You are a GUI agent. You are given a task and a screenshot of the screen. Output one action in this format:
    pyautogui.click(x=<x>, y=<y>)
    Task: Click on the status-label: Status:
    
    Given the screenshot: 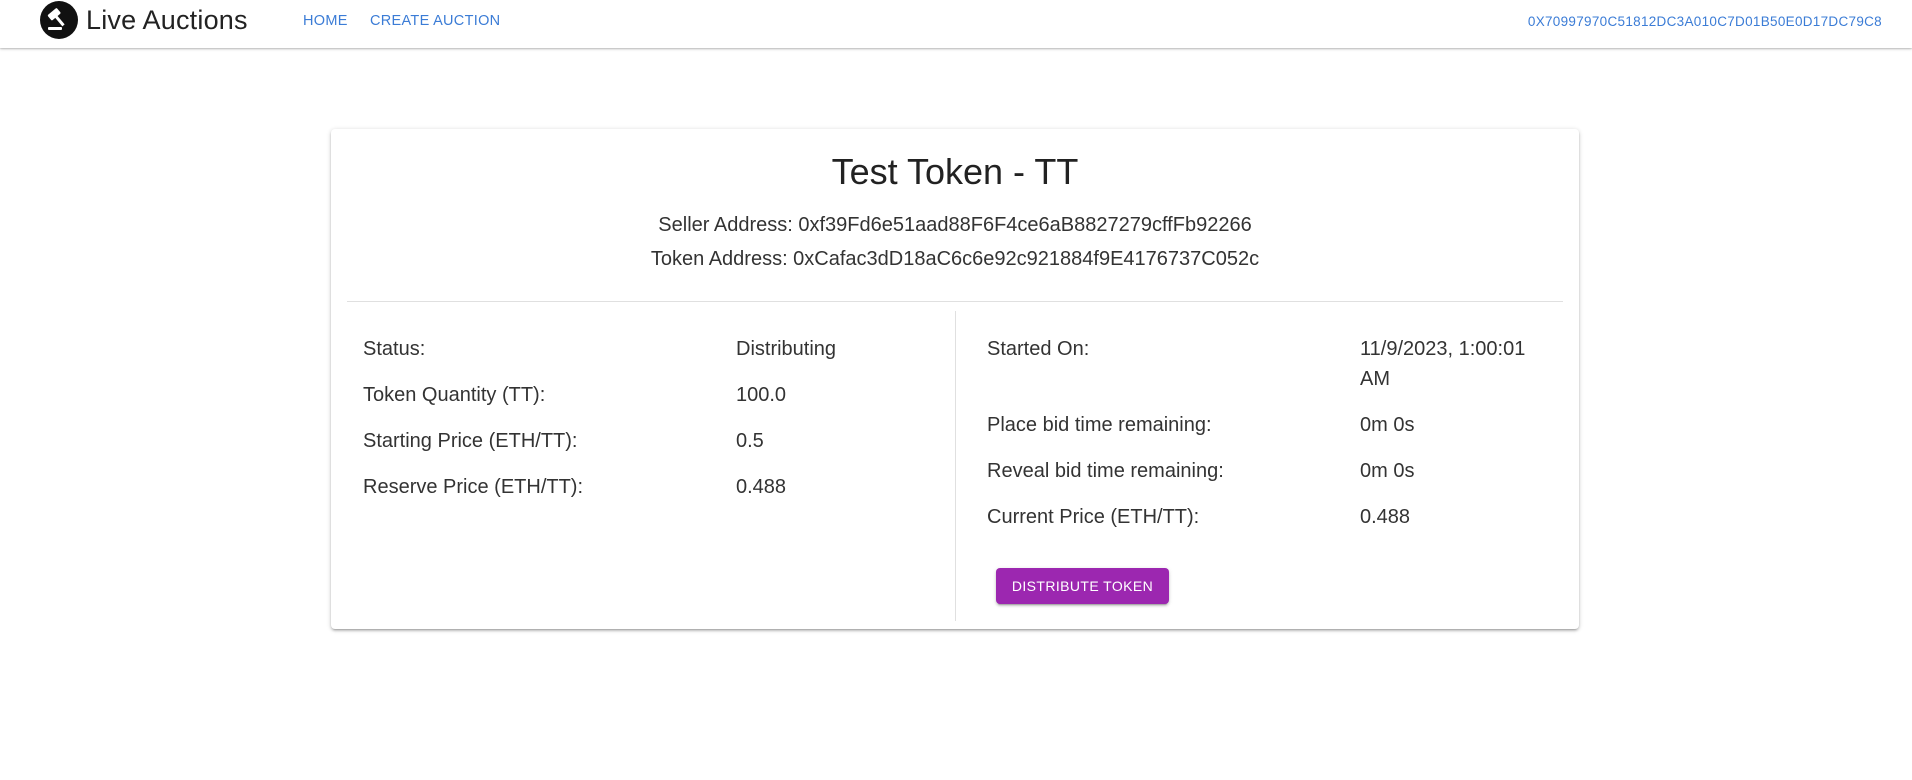 What is the action you would take?
    pyautogui.click(x=394, y=349)
    